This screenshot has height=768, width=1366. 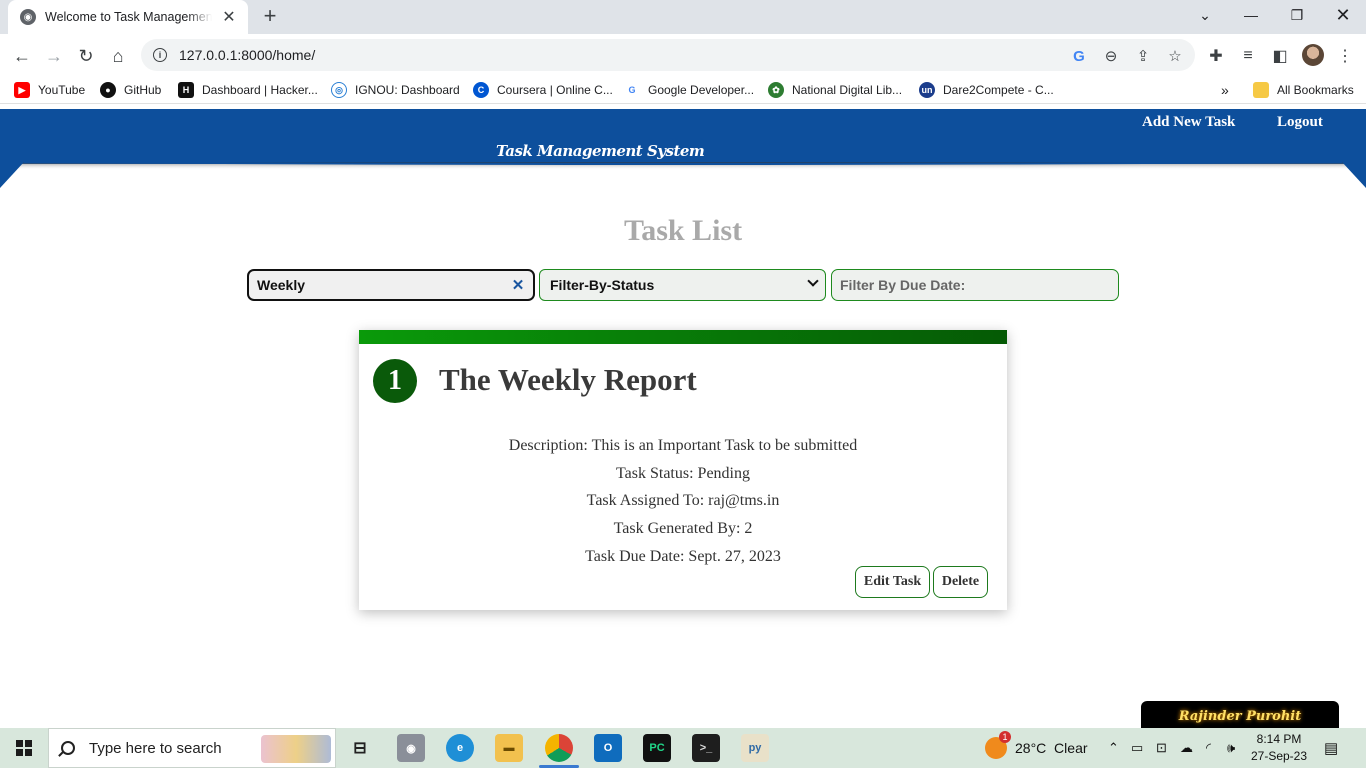 I want to click on clear-search-icon: ✕, so click(x=518, y=285).